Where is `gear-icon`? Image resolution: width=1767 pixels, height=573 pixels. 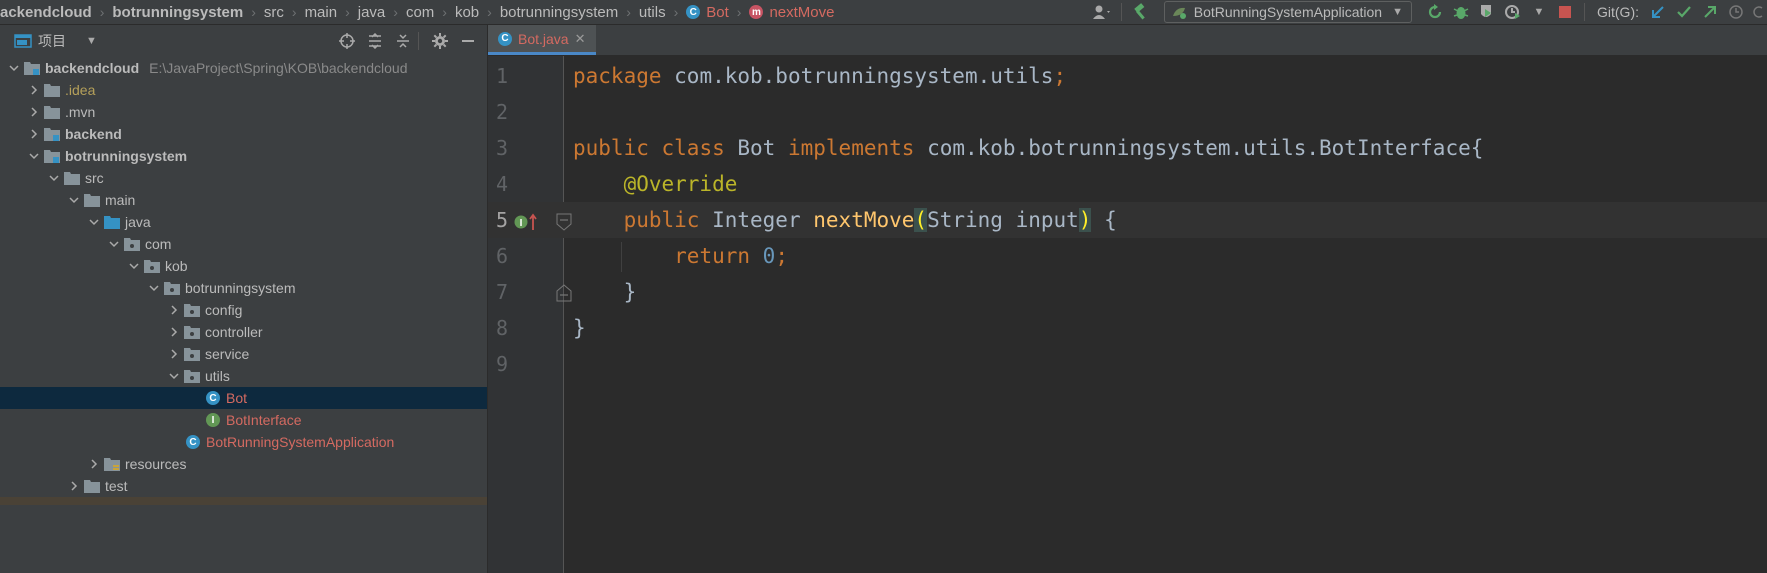
gear-icon is located at coordinates (440, 41).